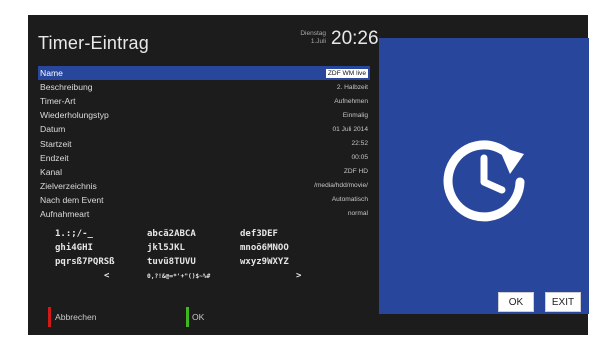 The width and height of the screenshot is (604, 340). What do you see at coordinates (58, 101) in the screenshot?
I see `field-label: Timer-Art` at bounding box center [58, 101].